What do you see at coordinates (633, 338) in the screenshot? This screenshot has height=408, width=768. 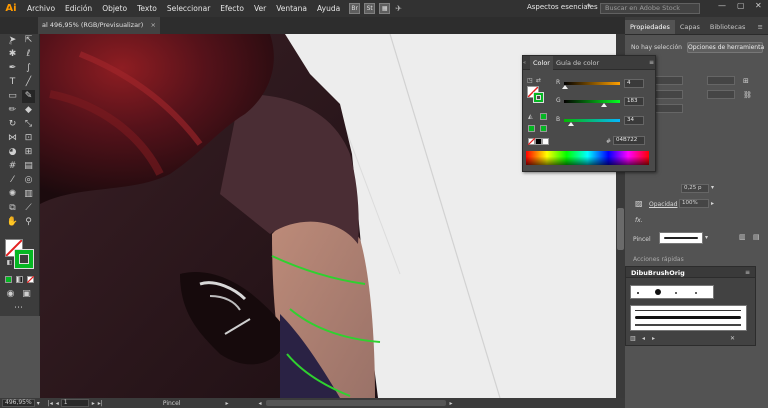 I see `brush-library-menu-icon: ▥` at bounding box center [633, 338].